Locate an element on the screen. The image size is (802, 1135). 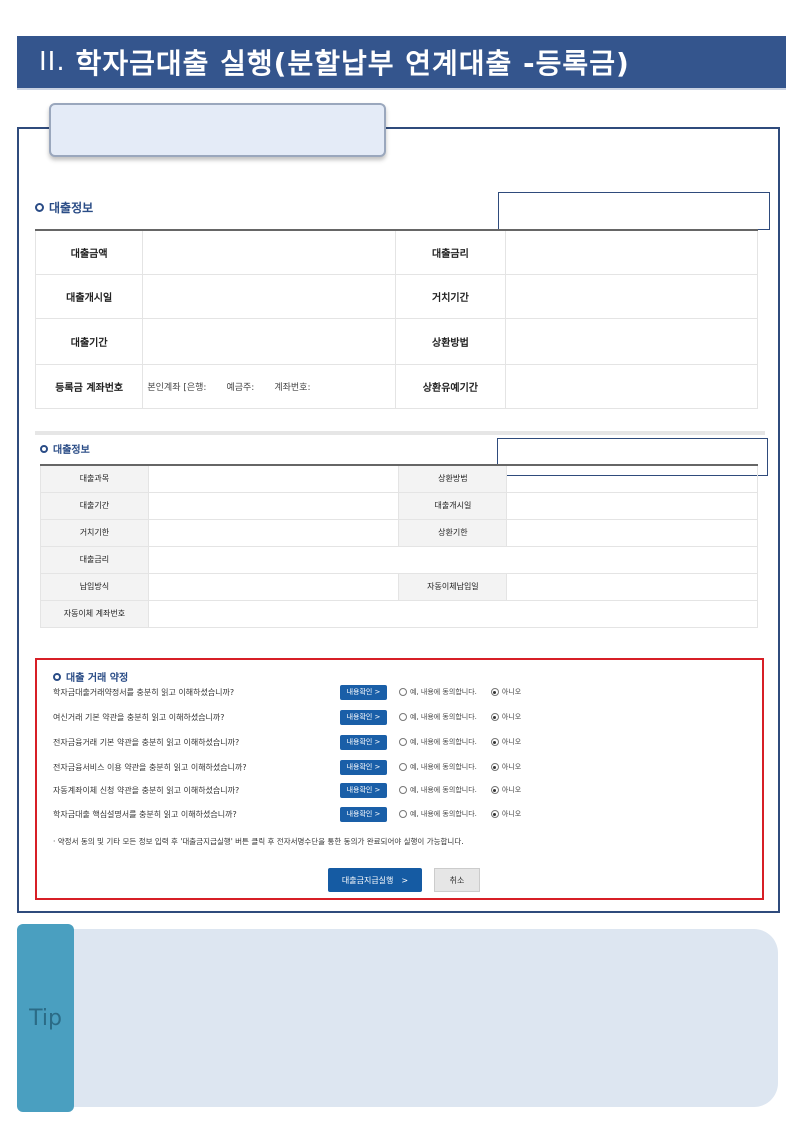
section-tab-box is located at coordinates (217, 130).